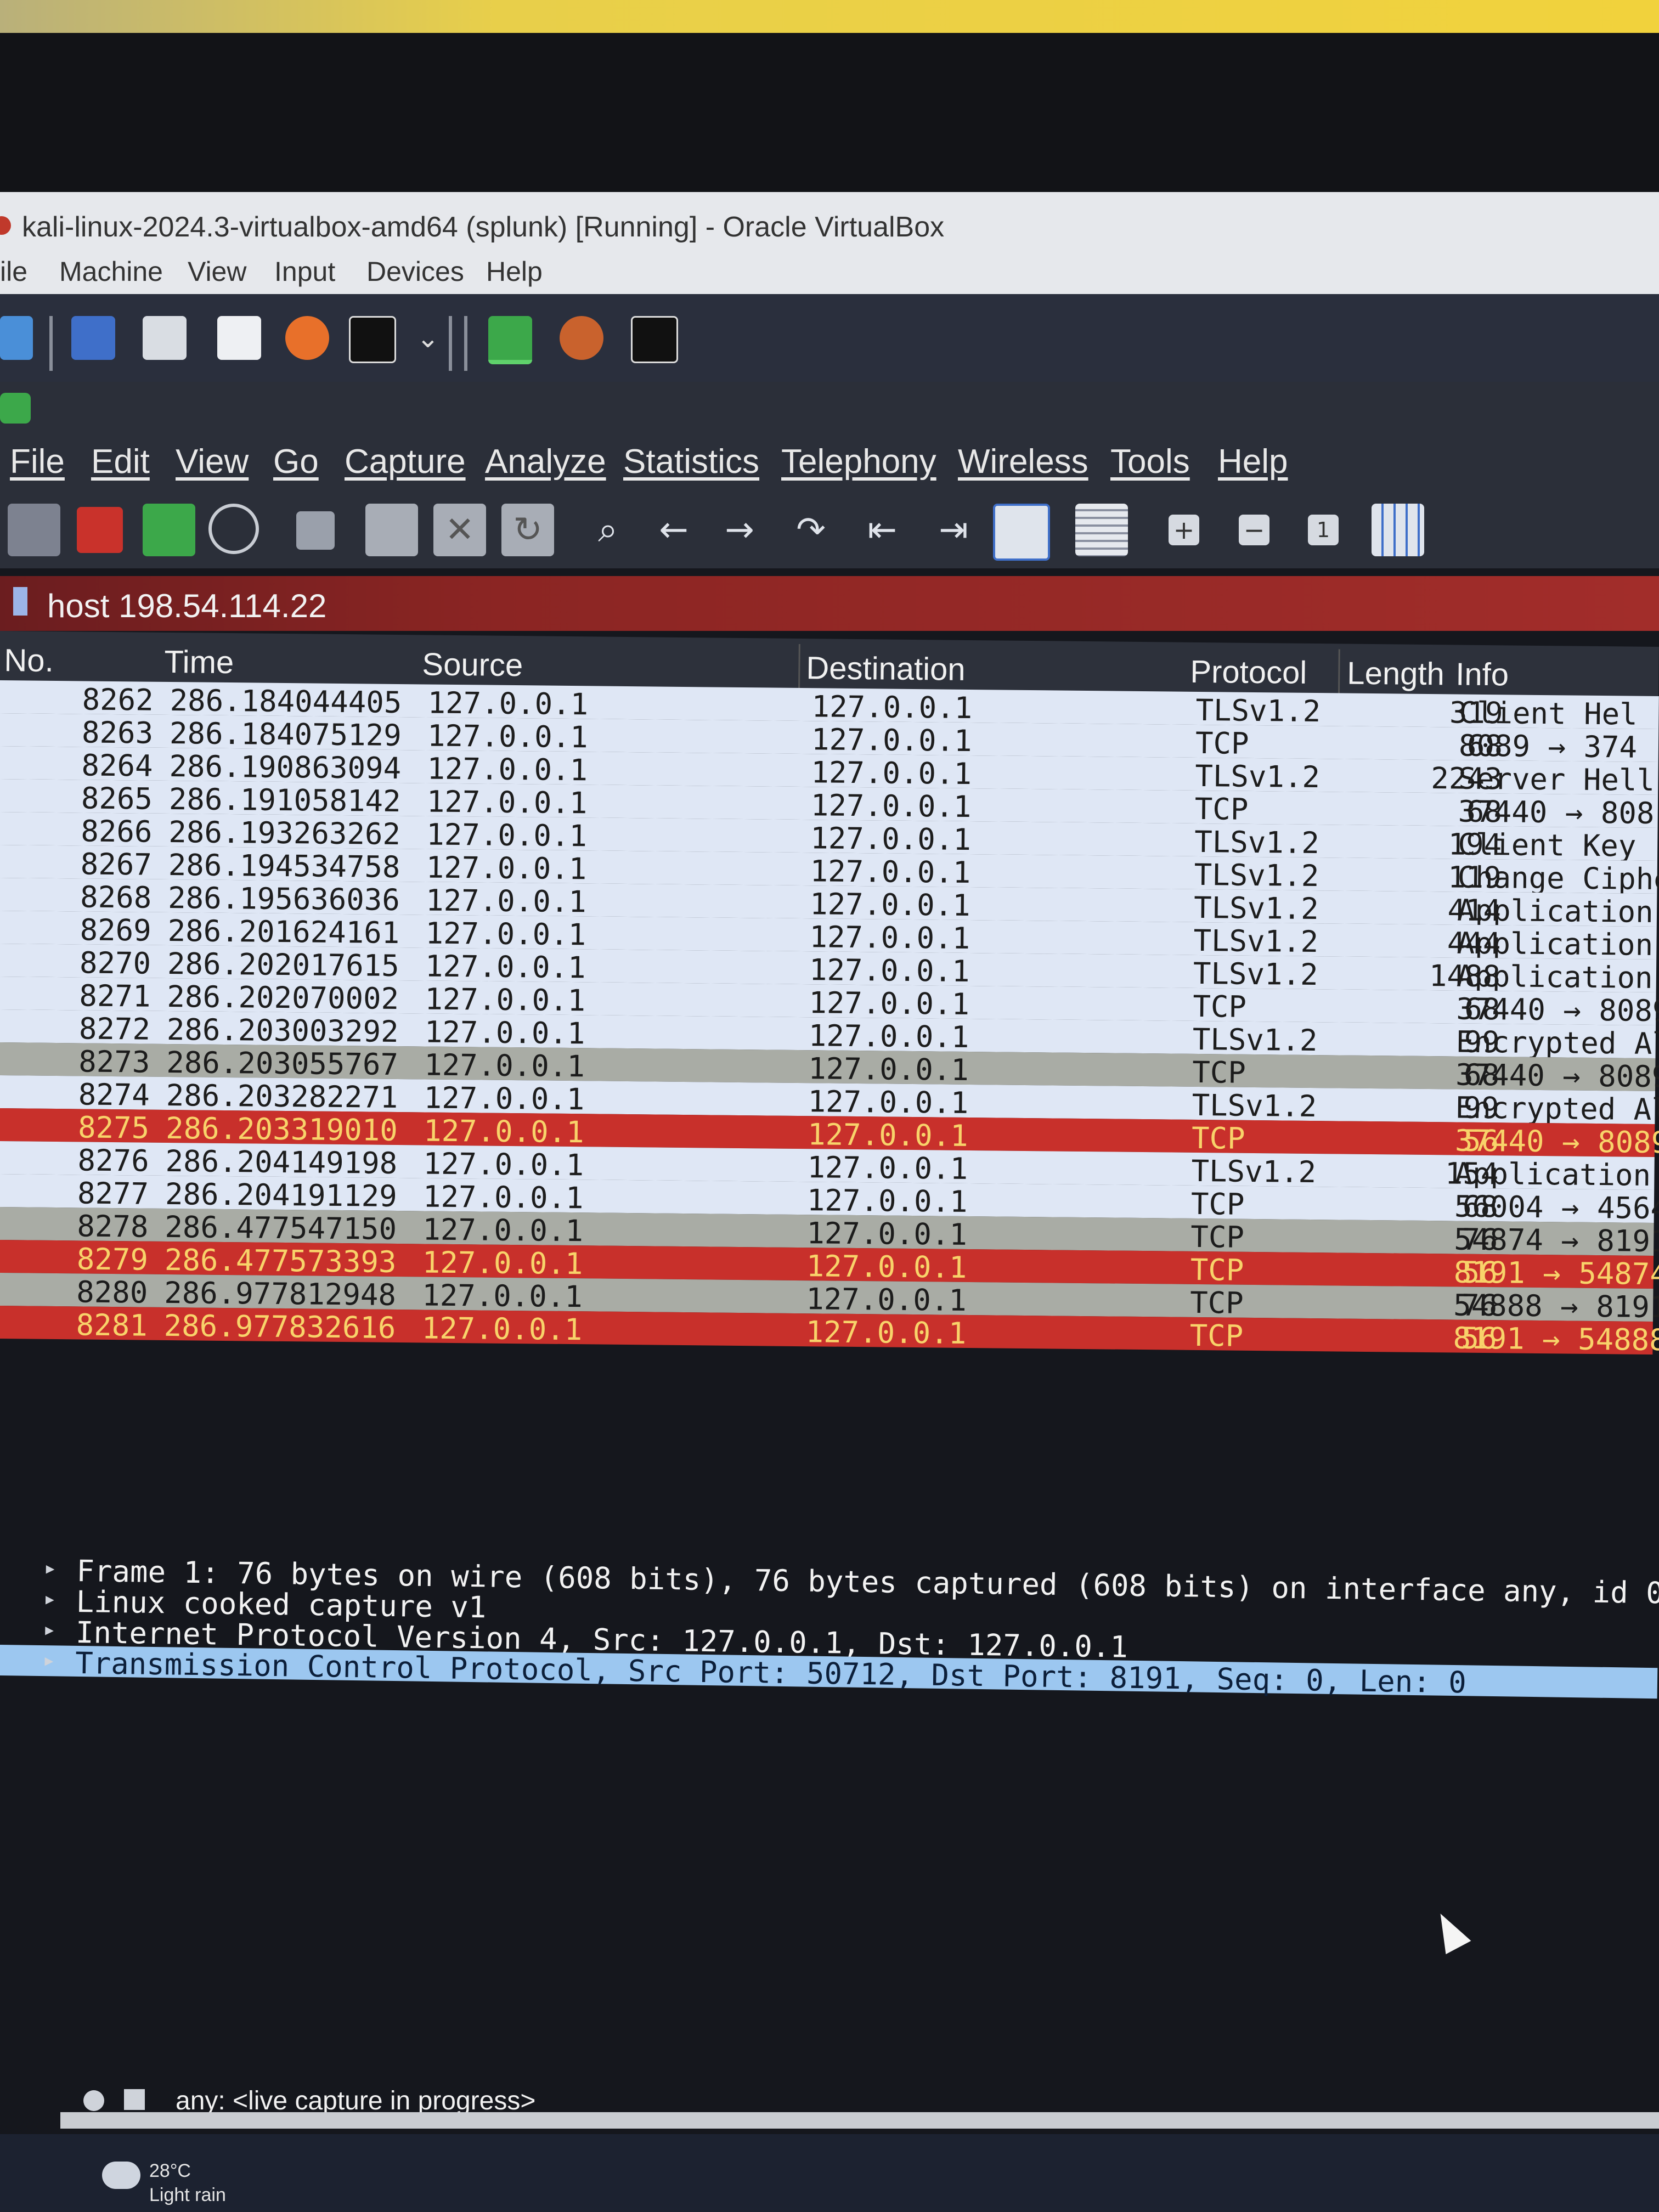 This screenshot has width=1659, height=2212. I want to click on vbox-menu-help: Help, so click(514, 271).